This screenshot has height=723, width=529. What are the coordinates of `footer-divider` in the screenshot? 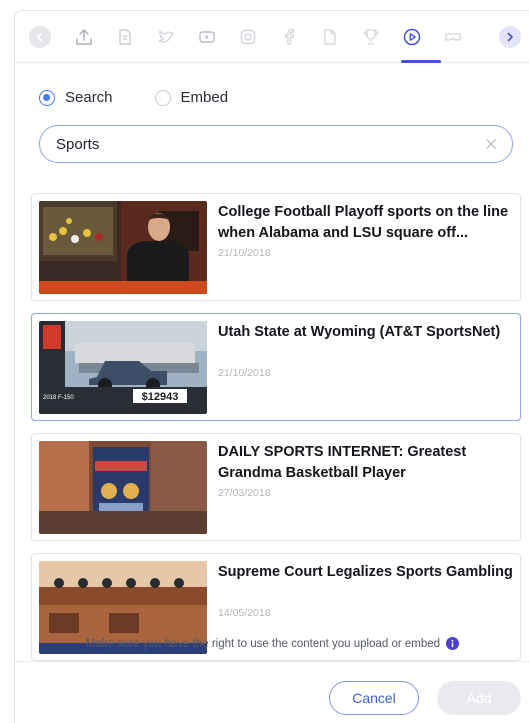 It's located at (272, 661).